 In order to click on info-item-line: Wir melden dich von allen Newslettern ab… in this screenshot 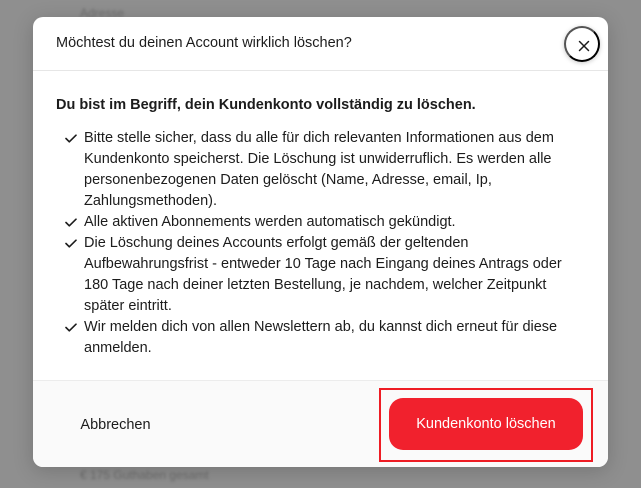, I will do `click(321, 327)`.